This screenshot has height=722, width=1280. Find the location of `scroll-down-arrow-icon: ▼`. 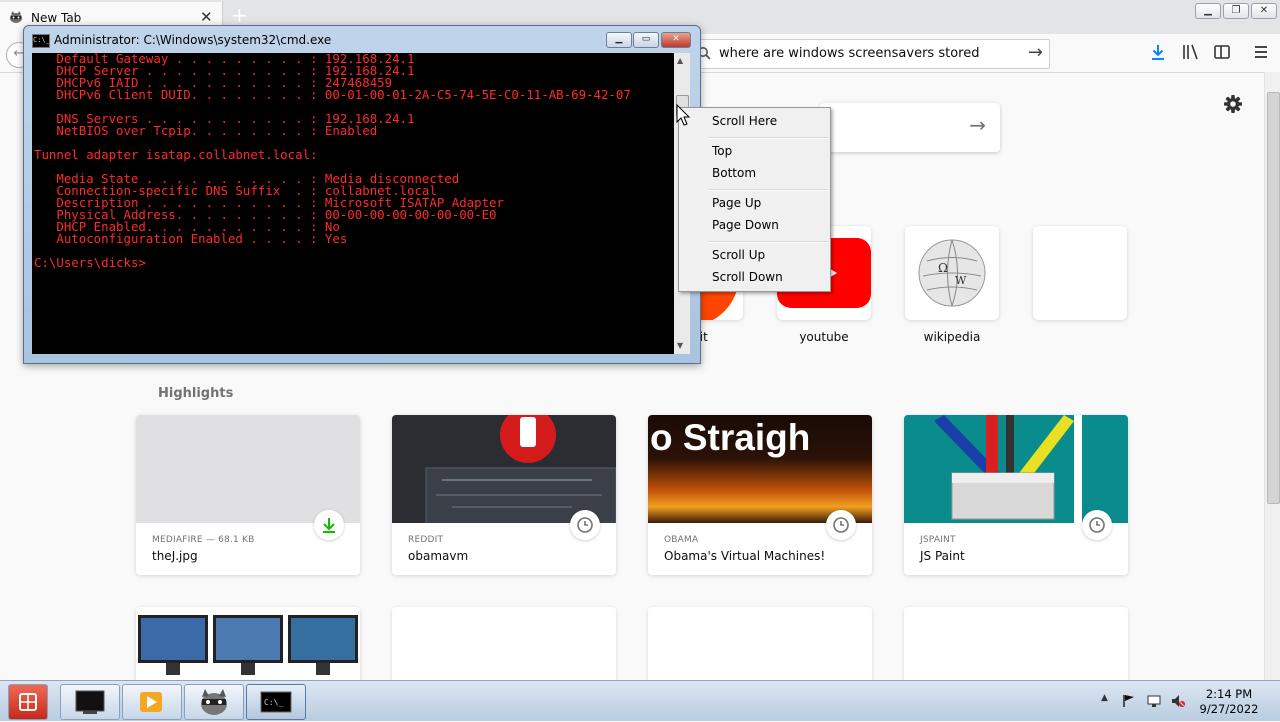

scroll-down-arrow-icon: ▼ is located at coordinates (680, 345).